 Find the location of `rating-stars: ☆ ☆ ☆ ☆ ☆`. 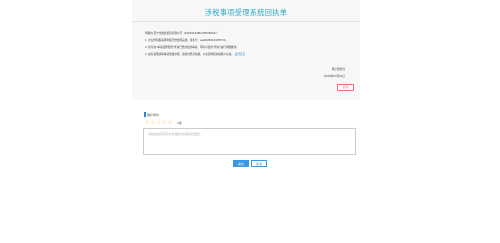

rating-stars: ☆ ☆ ☆ ☆ ☆ is located at coordinates (158, 123).